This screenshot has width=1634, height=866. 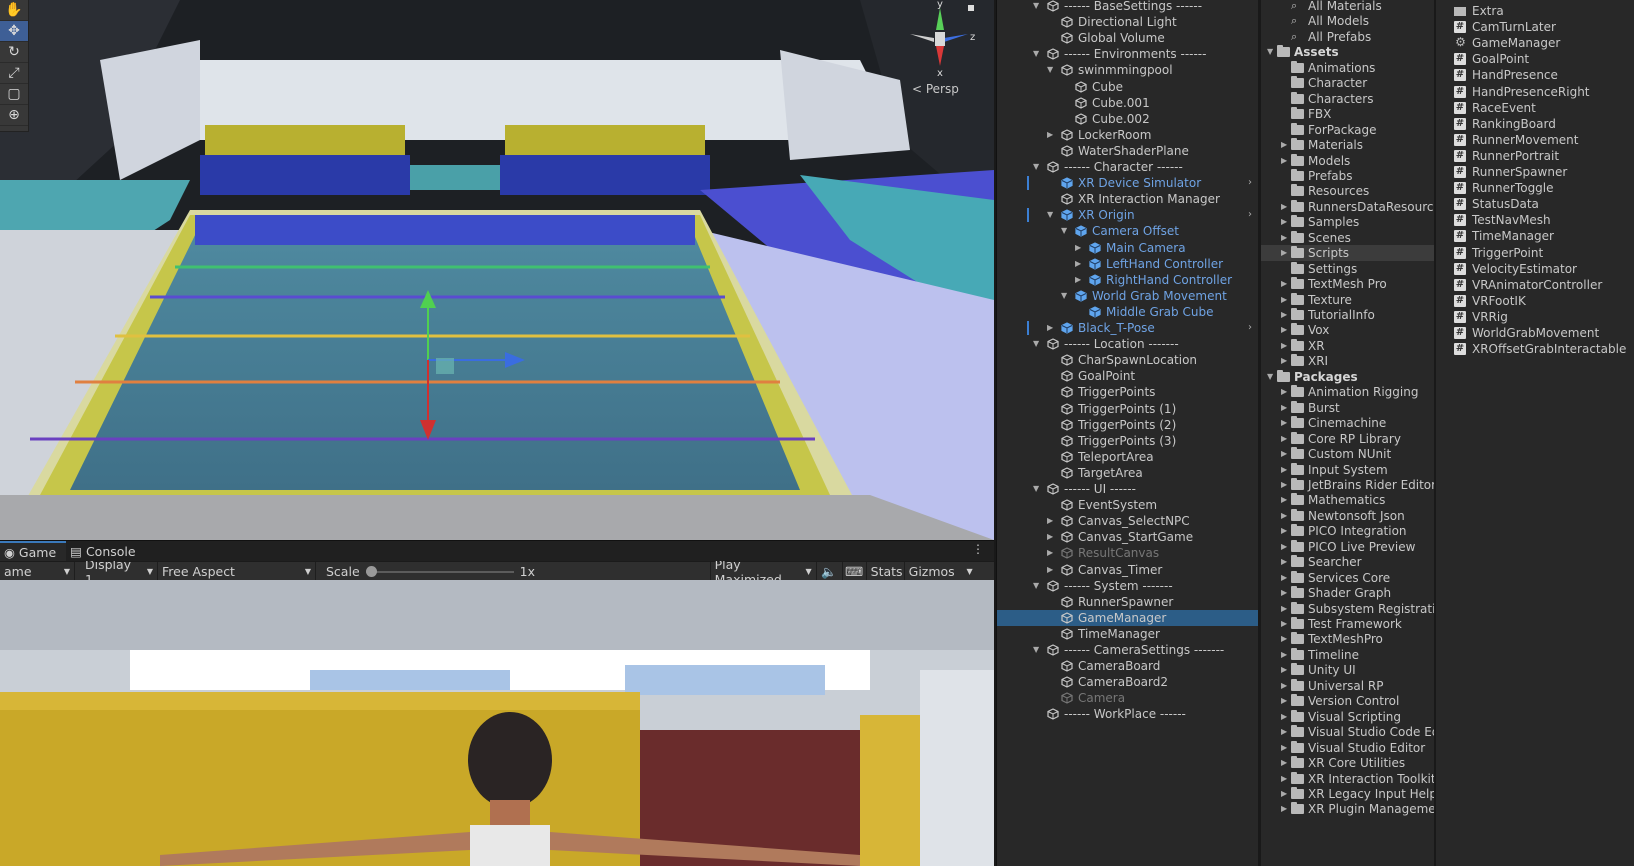 What do you see at coordinates (1347, 439) in the screenshot?
I see `project-folder: ▶ Core RP Library` at bounding box center [1347, 439].